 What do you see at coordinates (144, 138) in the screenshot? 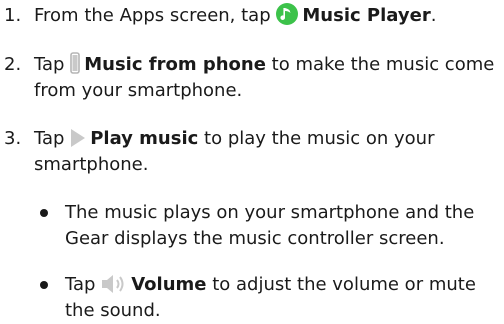
I see `play-music-label: Play music` at bounding box center [144, 138].